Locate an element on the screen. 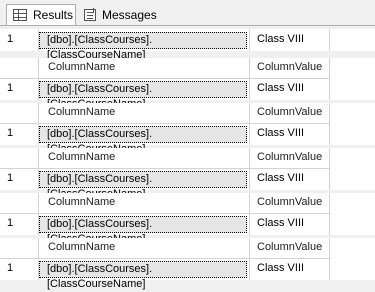 The height and width of the screenshot is (292, 375). tab-results: Results is located at coordinates (41, 14).